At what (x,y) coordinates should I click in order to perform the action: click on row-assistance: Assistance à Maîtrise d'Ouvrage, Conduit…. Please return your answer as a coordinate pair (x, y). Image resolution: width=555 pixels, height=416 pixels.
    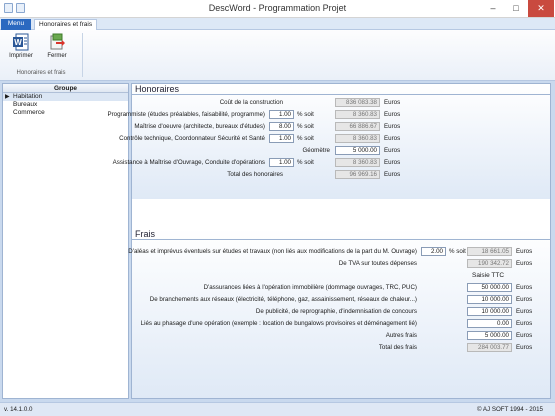
    Looking at the image, I should click on (331, 163).